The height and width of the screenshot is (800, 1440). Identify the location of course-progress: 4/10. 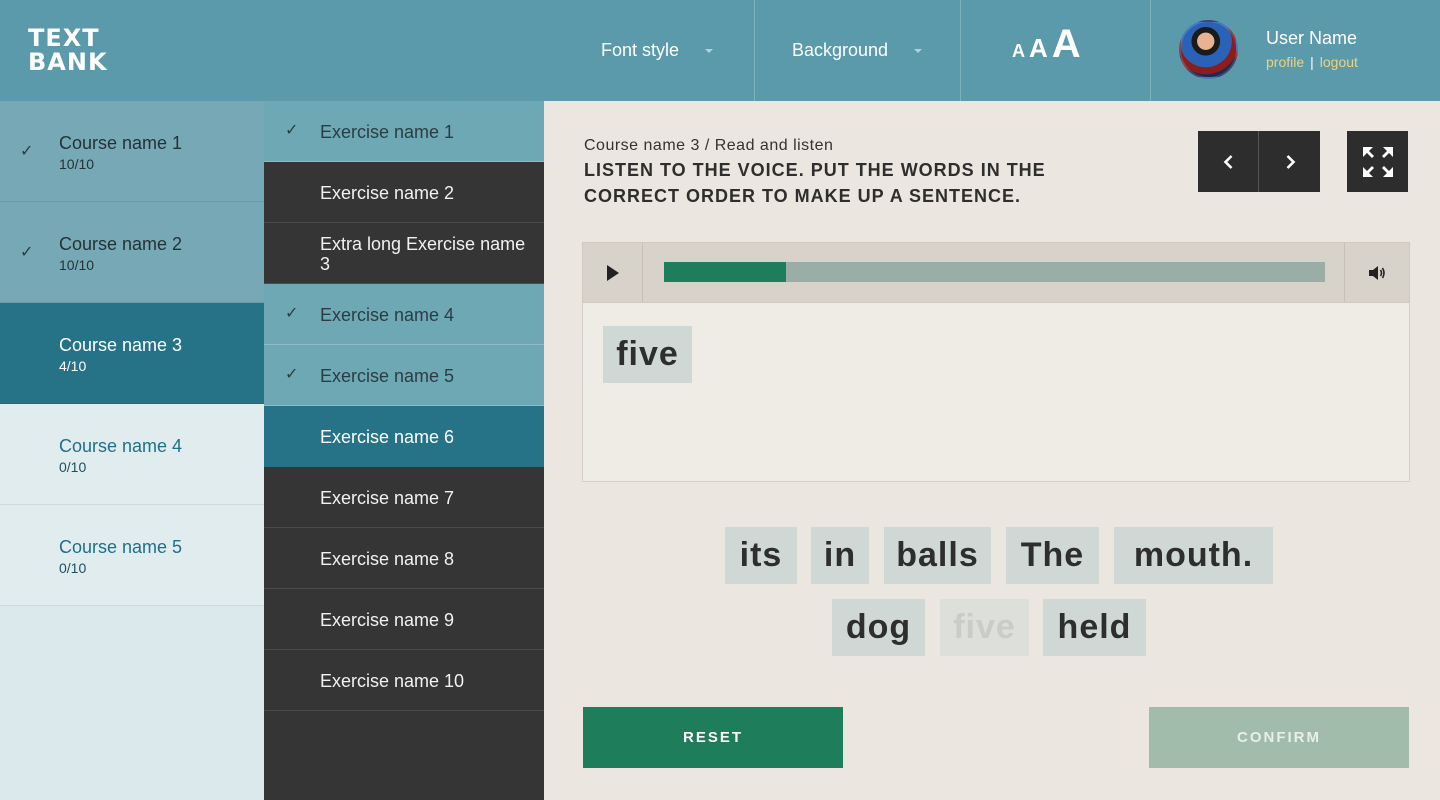
(73, 366).